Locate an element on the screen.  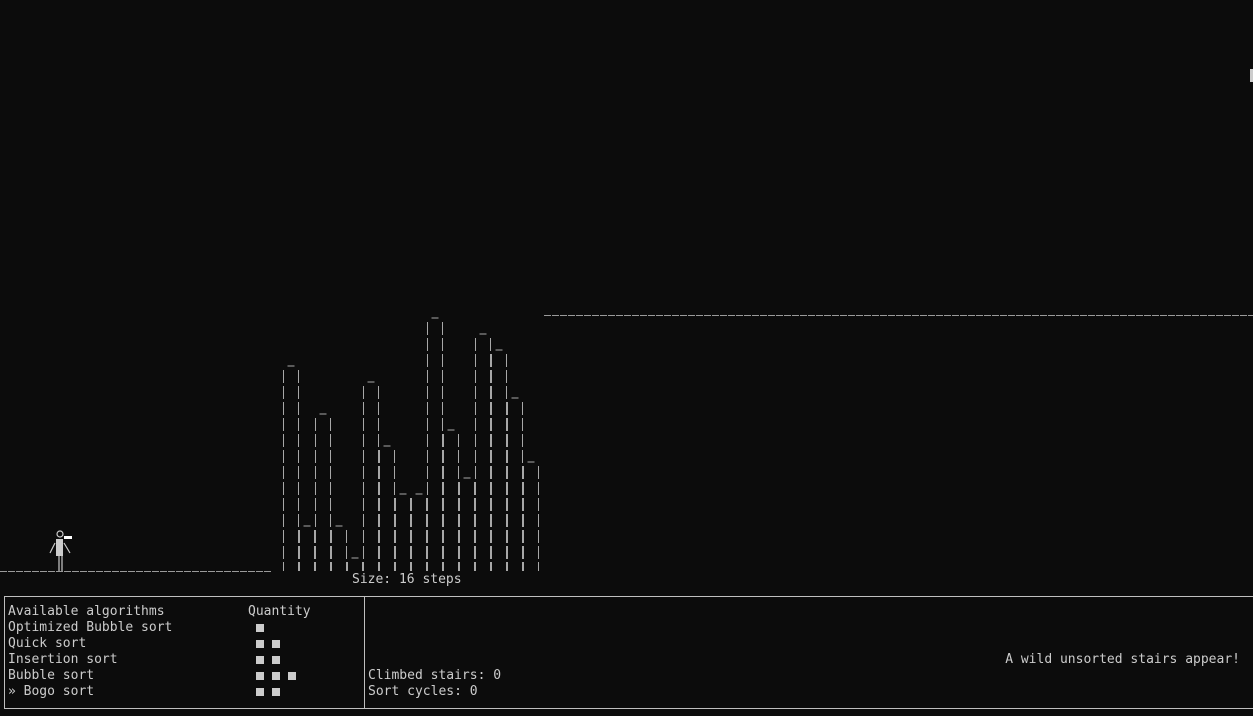
quantity-bubble-sort is located at coordinates (276, 676).